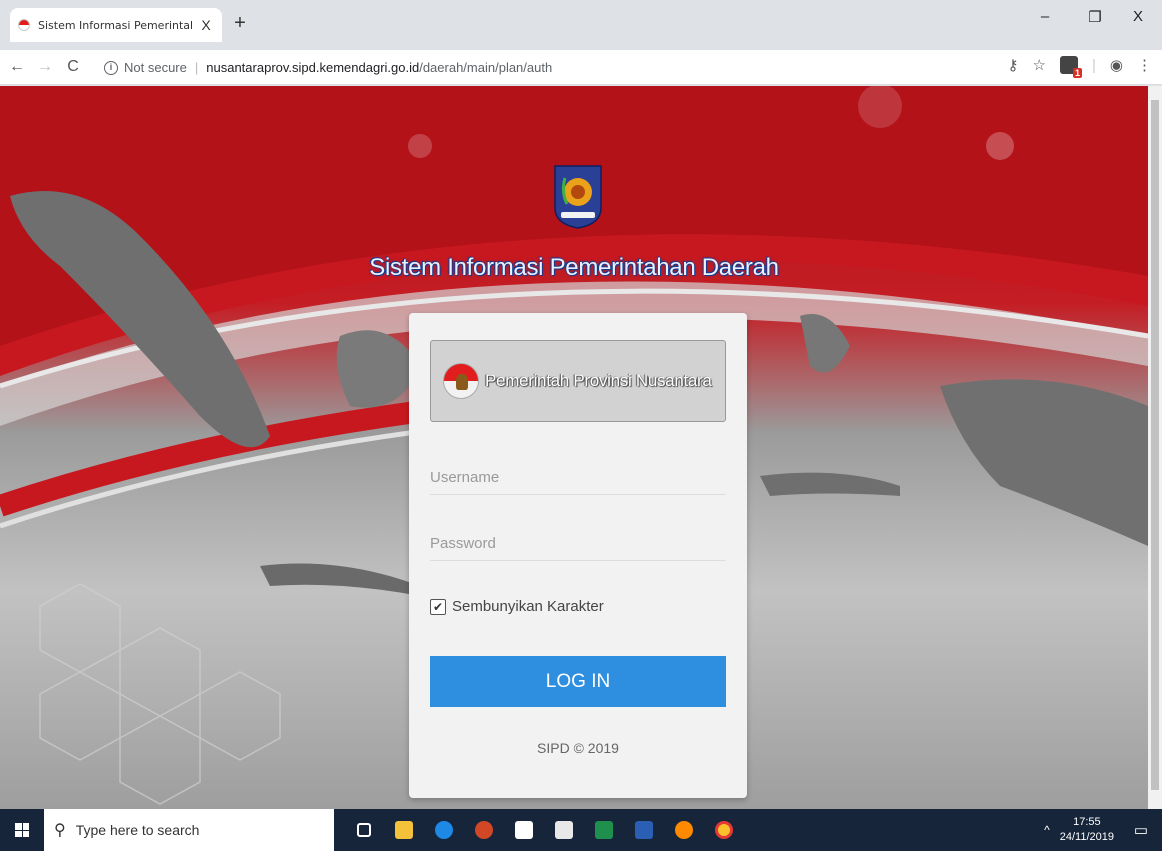 This screenshot has height=851, width=1162. What do you see at coordinates (578, 544) in the screenshot?
I see `password-input` at bounding box center [578, 544].